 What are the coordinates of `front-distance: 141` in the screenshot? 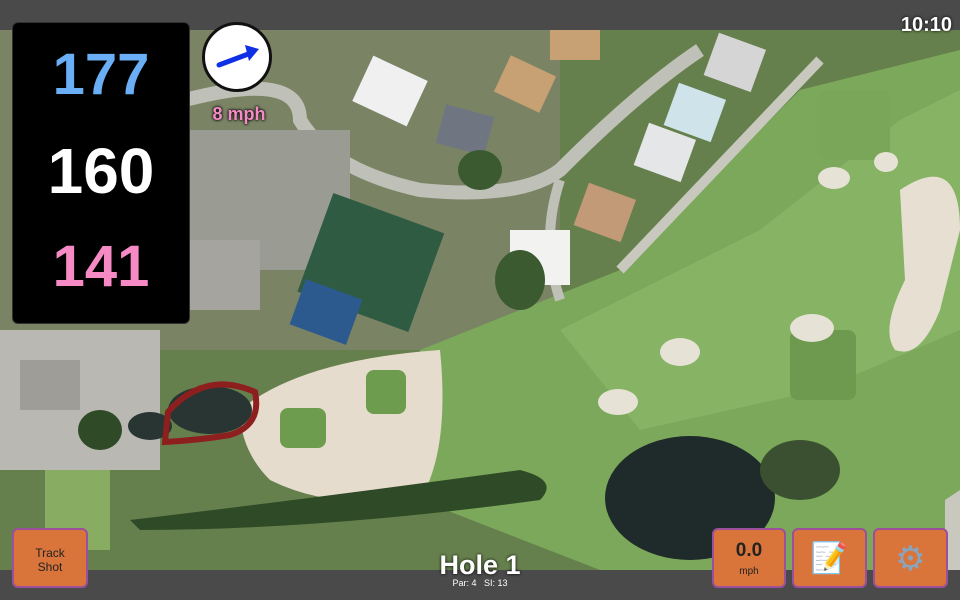 It's located at (101, 266).